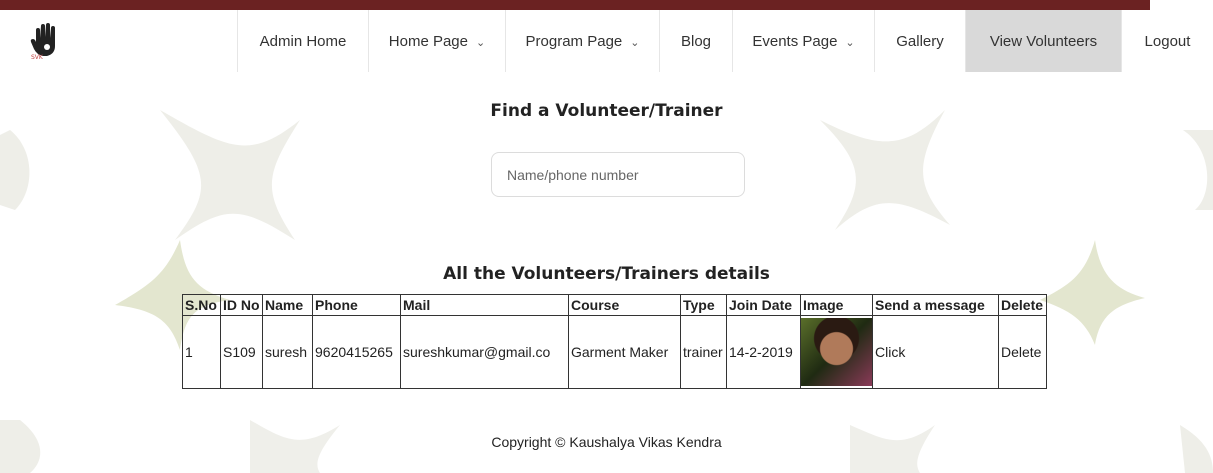  What do you see at coordinates (241, 352) in the screenshot?
I see `cell-id: S109` at bounding box center [241, 352].